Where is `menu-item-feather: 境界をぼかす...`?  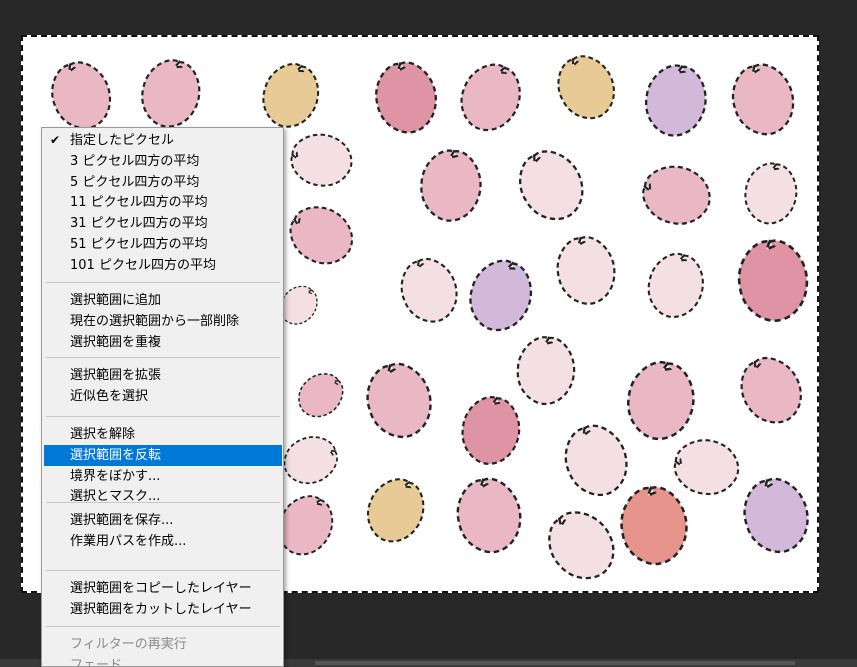 menu-item-feather: 境界をぼかす... is located at coordinates (163, 476).